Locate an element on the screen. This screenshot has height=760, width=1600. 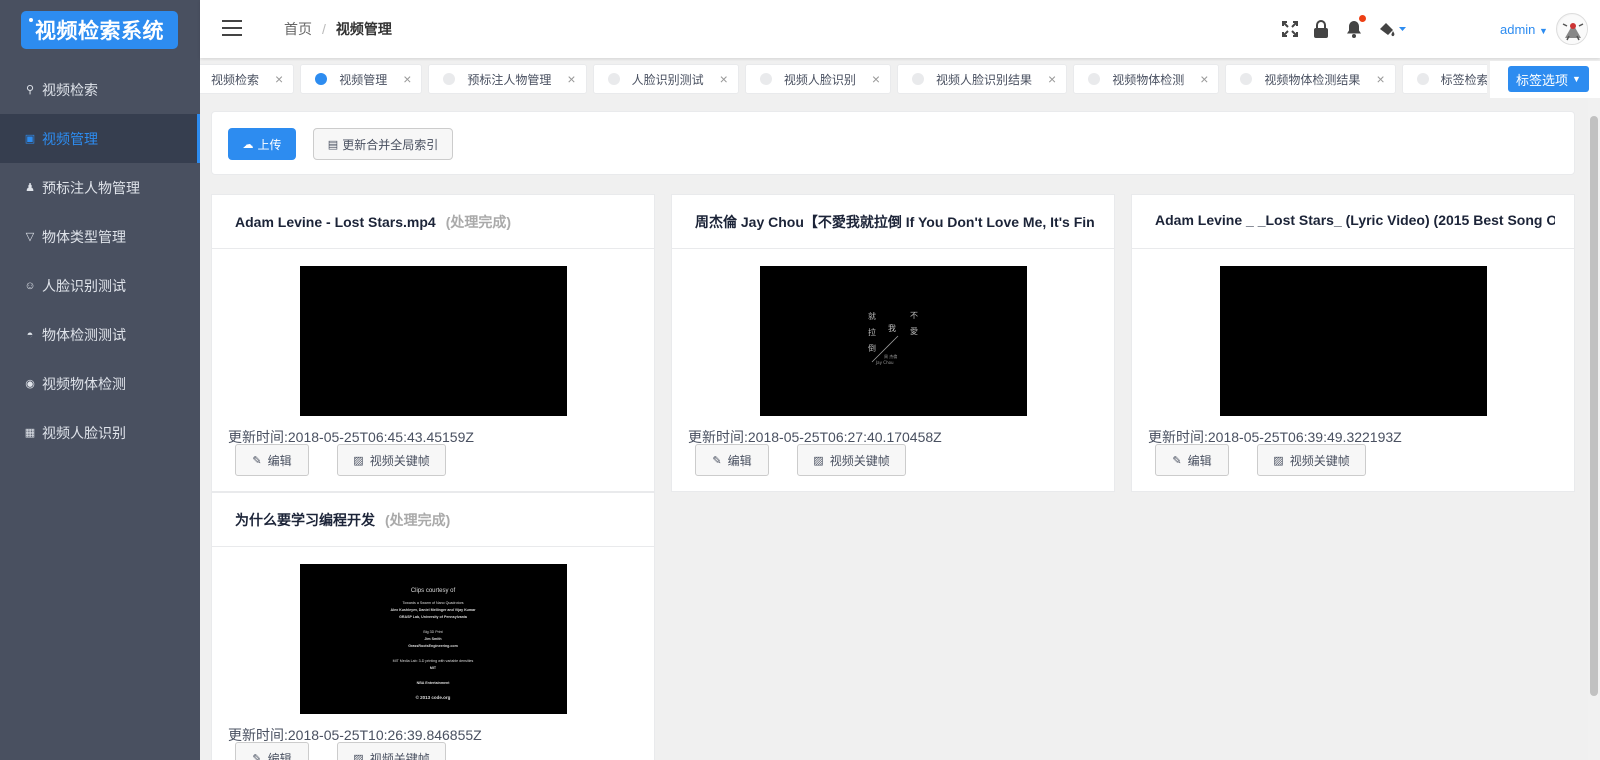
tag-face-test: 人脸识别测试 × is located at coordinates (665, 79).